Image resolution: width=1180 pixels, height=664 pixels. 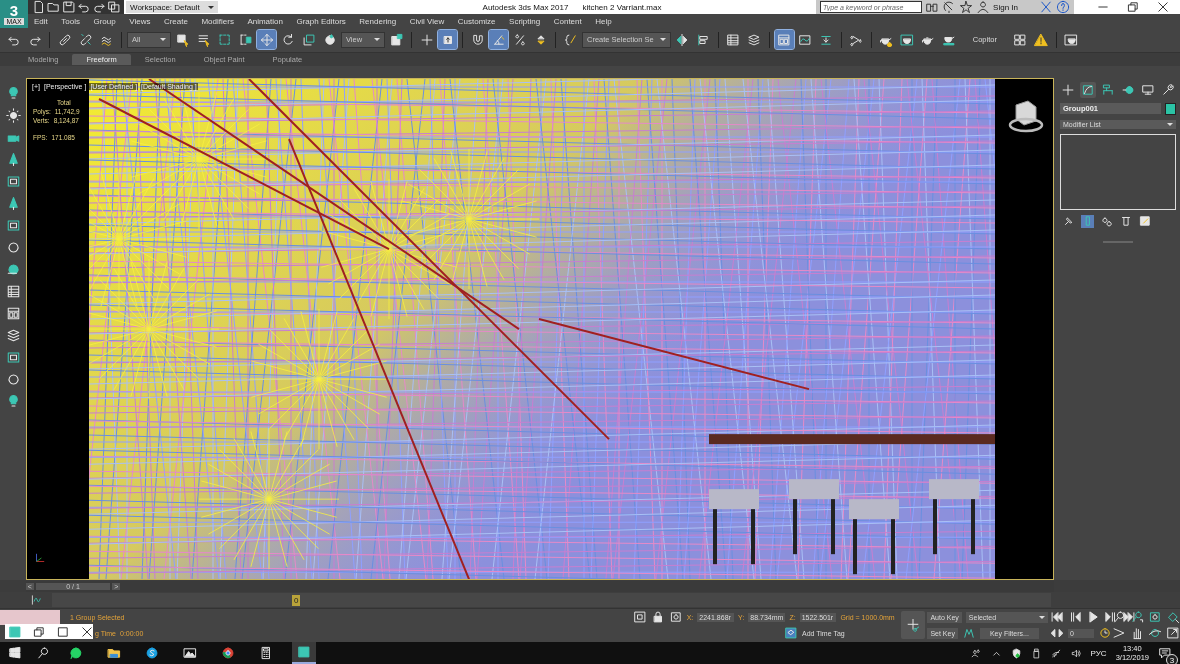 What do you see at coordinates (70, 21) in the screenshot?
I see `menu-item: Tools` at bounding box center [70, 21].